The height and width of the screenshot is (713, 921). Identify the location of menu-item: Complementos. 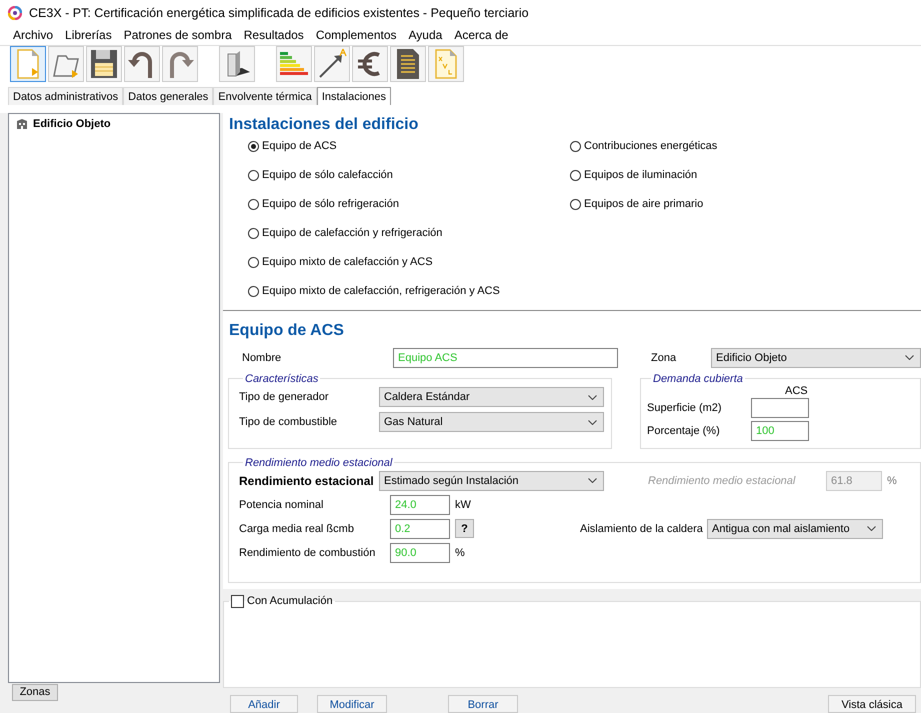
(356, 35).